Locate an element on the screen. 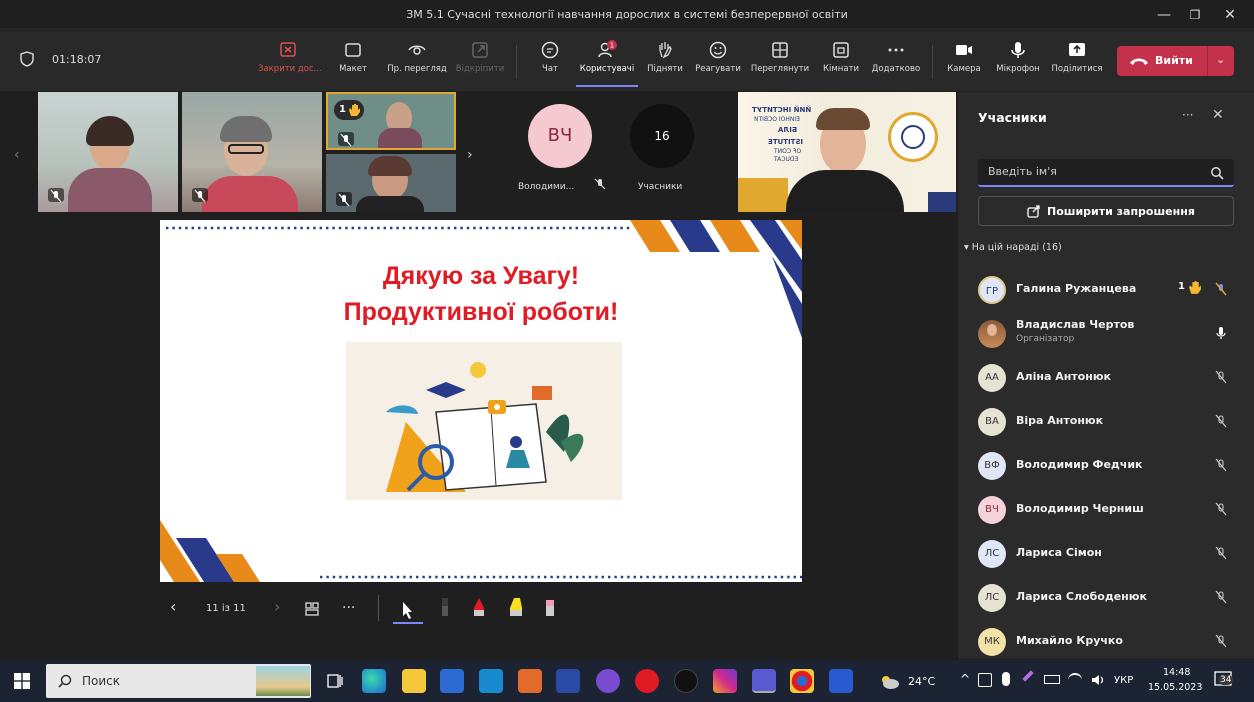  pop-out-label: Відкріпити is located at coordinates (480, 69).